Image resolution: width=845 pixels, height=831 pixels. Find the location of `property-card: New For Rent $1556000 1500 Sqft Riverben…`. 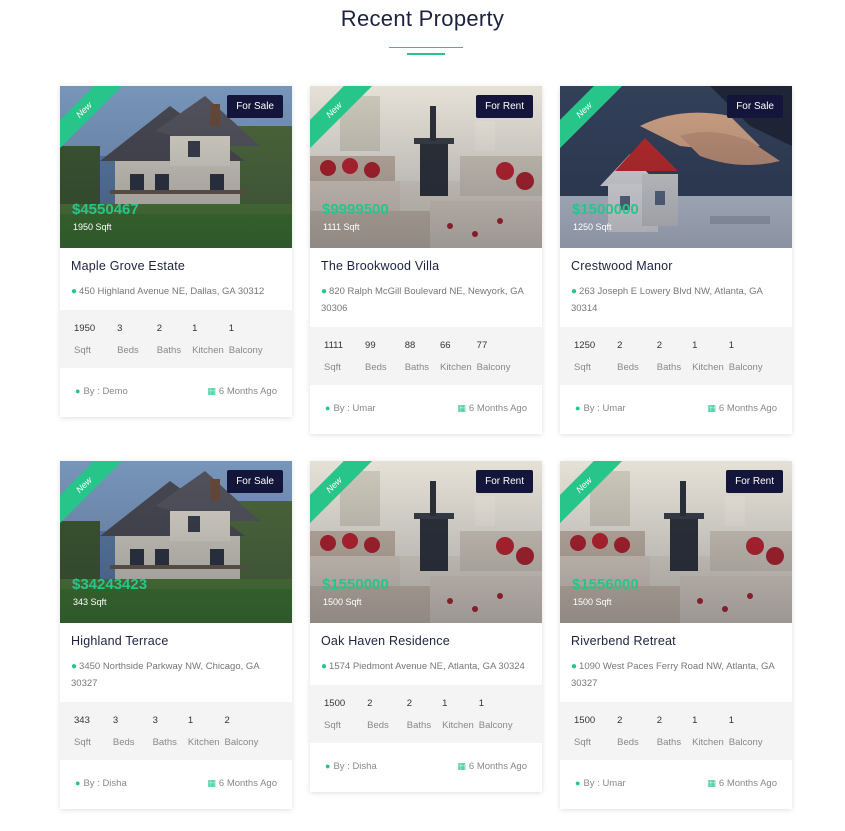

property-card: New For Rent $1556000 1500 Sqft Riverben… is located at coordinates (676, 635).